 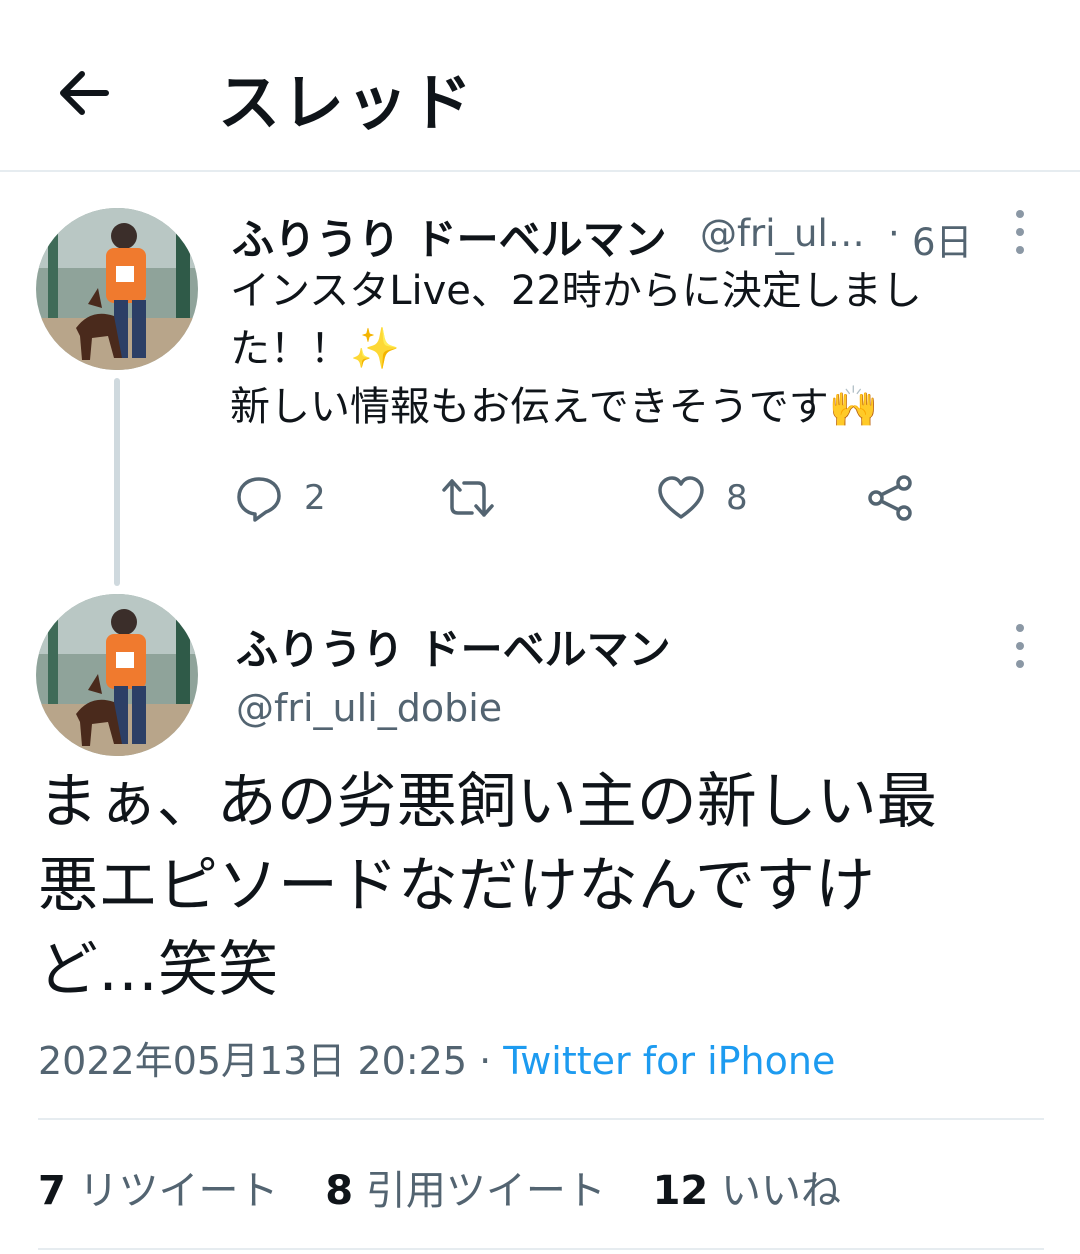 I want to click on retweets-count: 7, so click(x=52, y=1191).